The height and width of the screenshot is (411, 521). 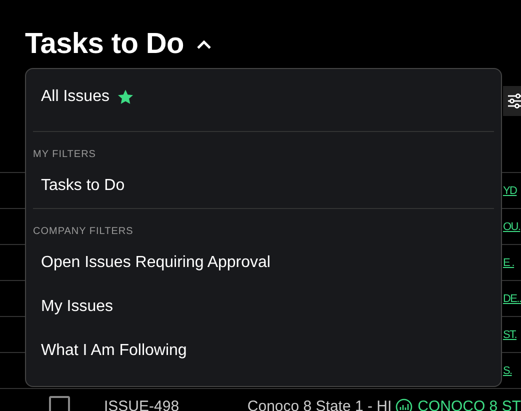 I want to click on link: DE.., so click(x=512, y=298).